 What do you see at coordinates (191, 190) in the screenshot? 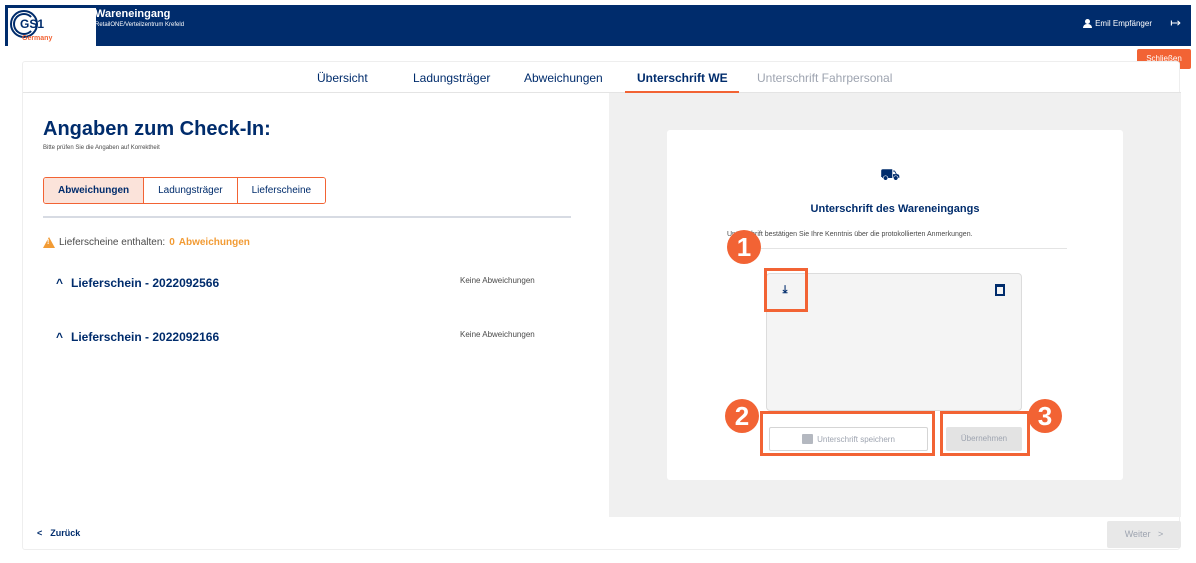
I see `segment-ladungstraeger: Ladungsträger` at bounding box center [191, 190].